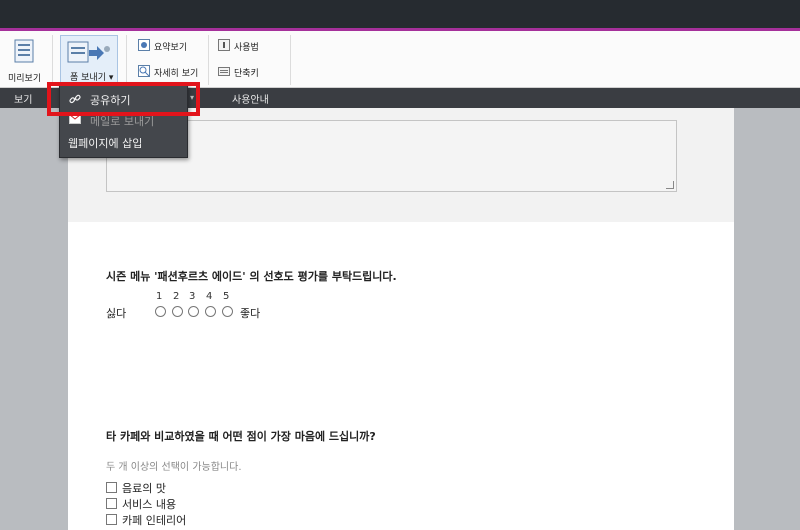  I want to click on scale-number: 3, so click(192, 296).